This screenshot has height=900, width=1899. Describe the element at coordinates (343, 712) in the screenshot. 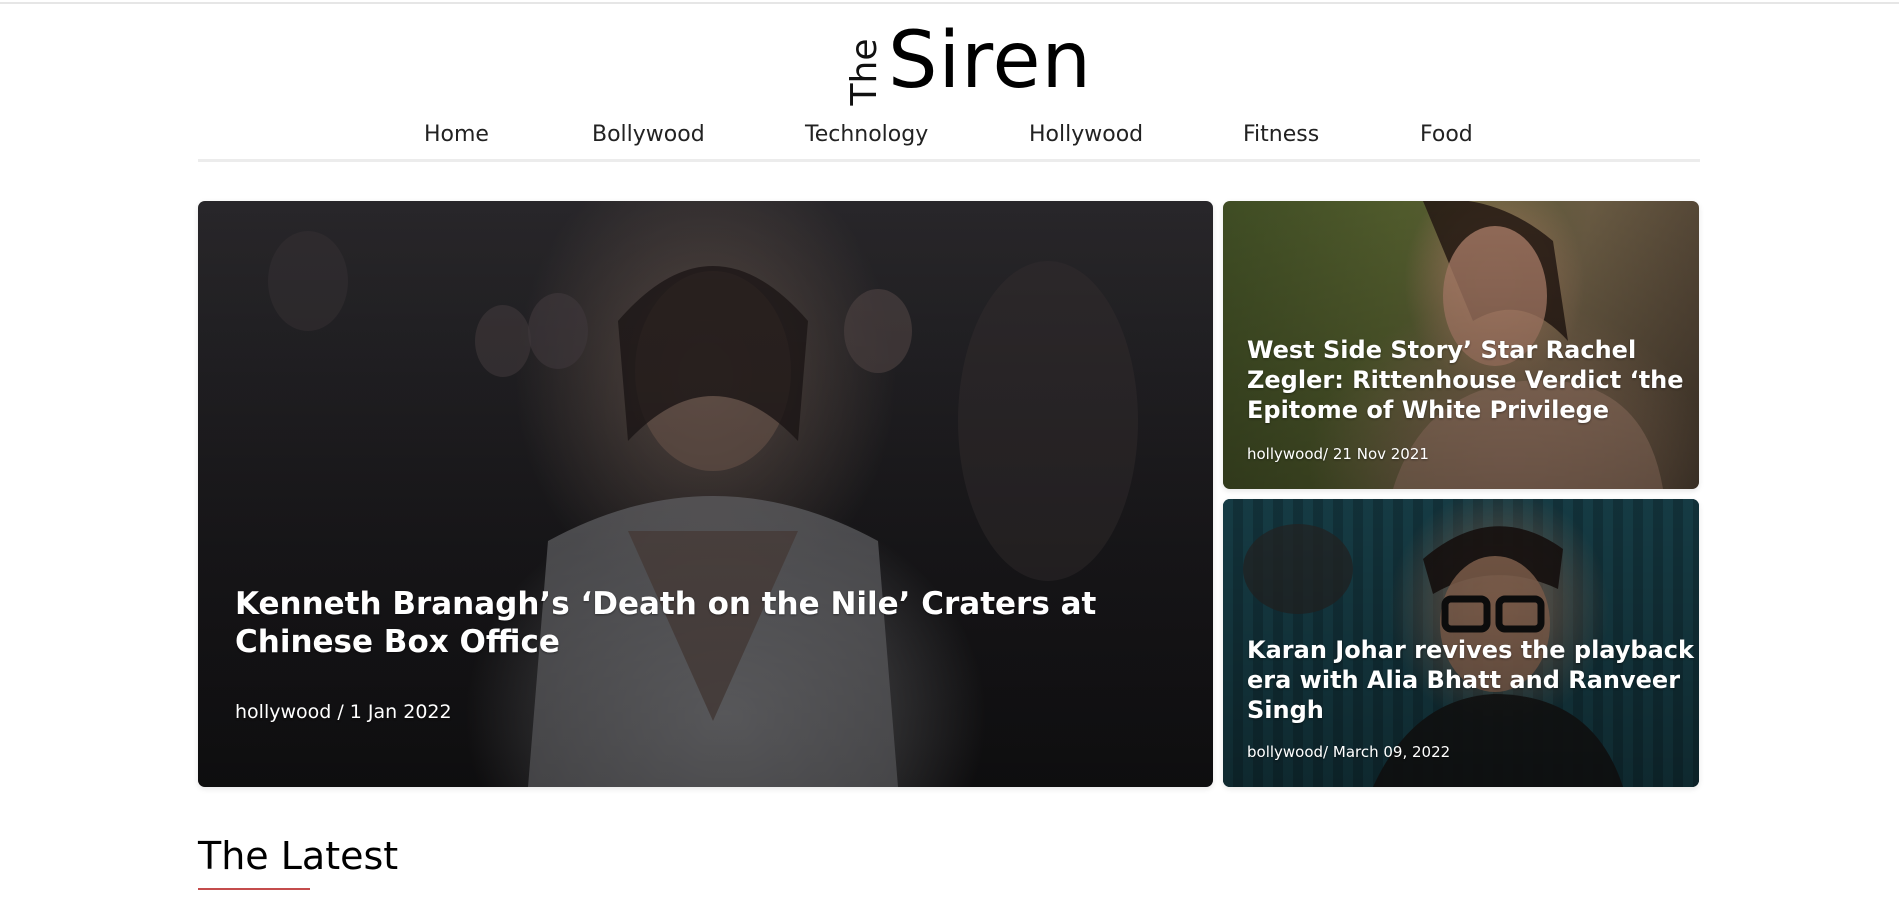

I see `featured-main-meta: hollywood / 1 Jan 2022` at that location.